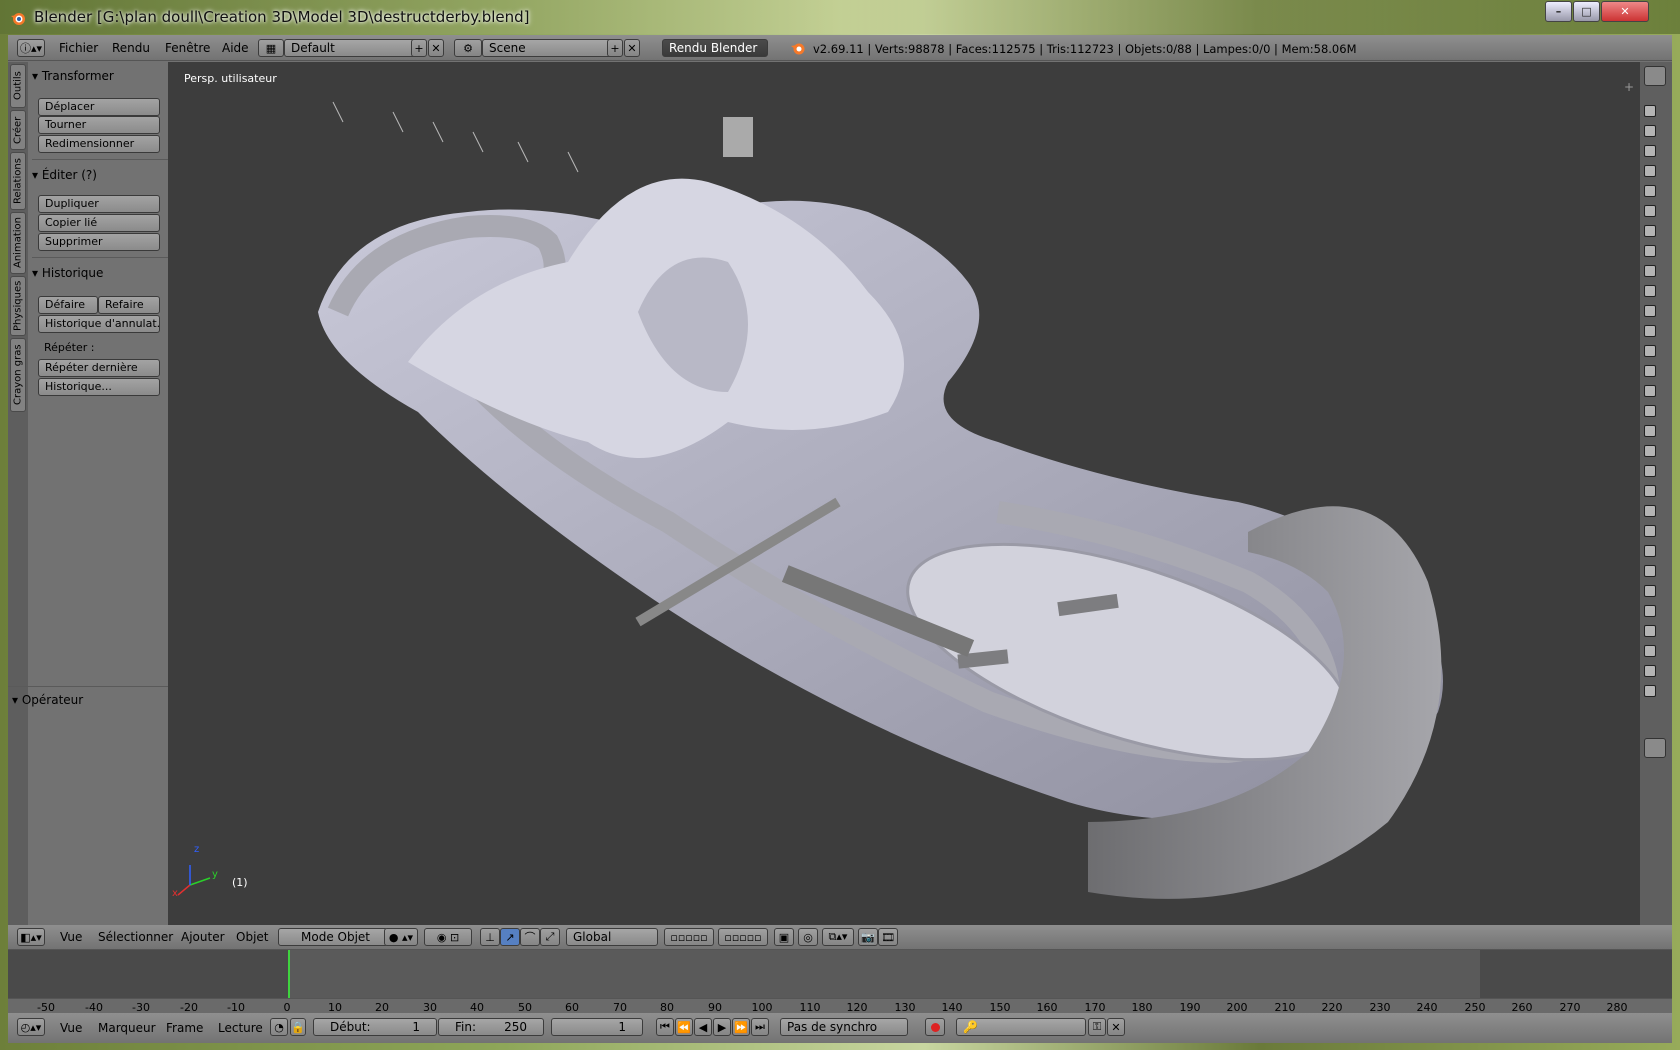  Describe the element at coordinates (703, 1027) in the screenshot. I see `play-reverse-icon: ◀` at that location.